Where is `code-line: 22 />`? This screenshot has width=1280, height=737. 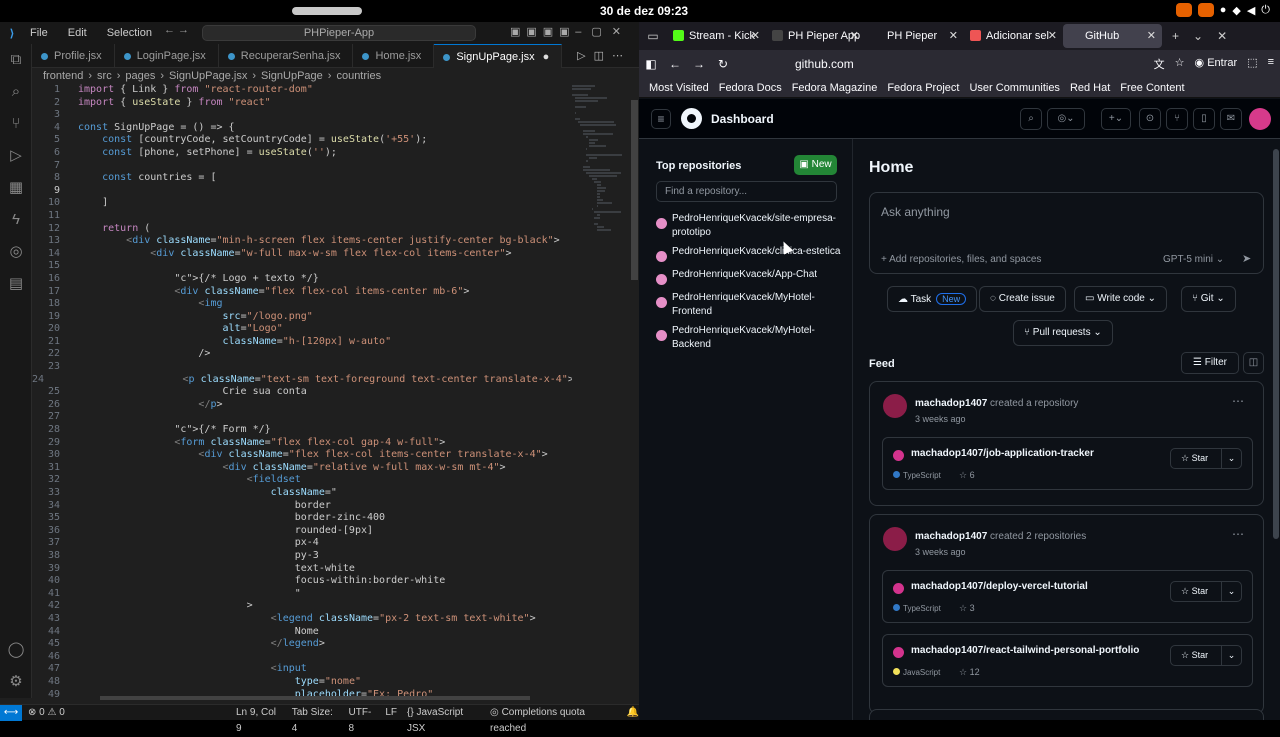 code-line: 22 /> is located at coordinates (302, 354).